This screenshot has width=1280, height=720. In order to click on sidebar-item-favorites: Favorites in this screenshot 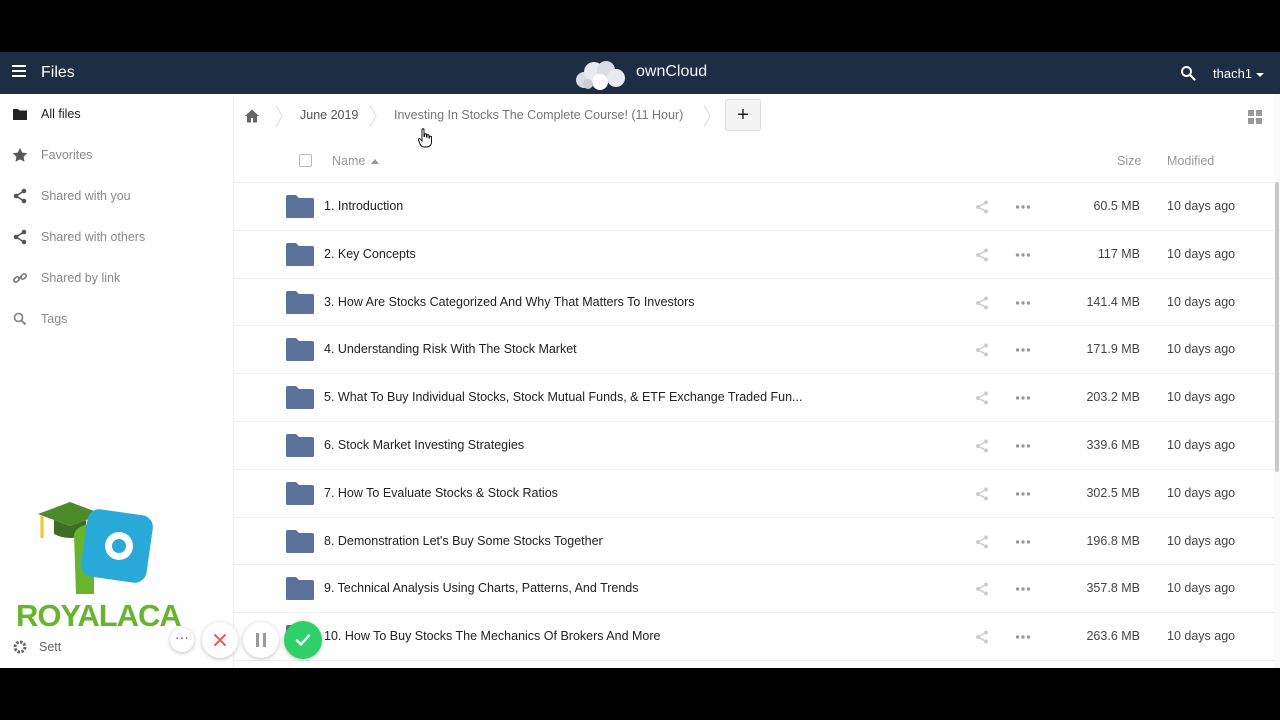, I will do `click(117, 155)`.